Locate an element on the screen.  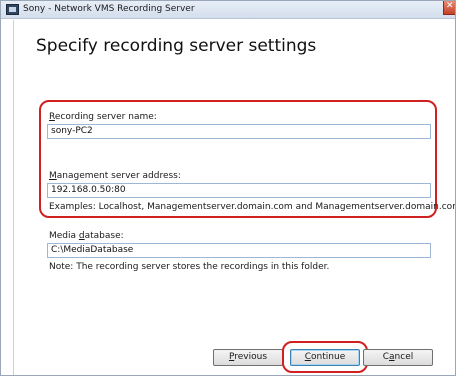
media-database-label: Media database: is located at coordinates (86, 236).